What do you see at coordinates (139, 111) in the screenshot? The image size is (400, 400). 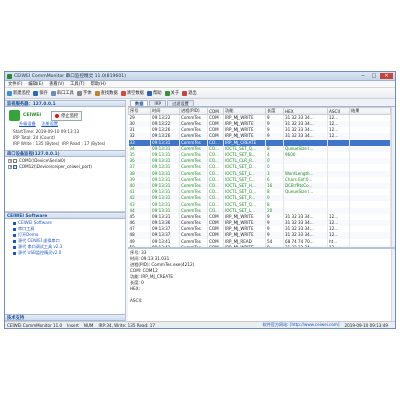 I see `column-header: 序号` at bounding box center [139, 111].